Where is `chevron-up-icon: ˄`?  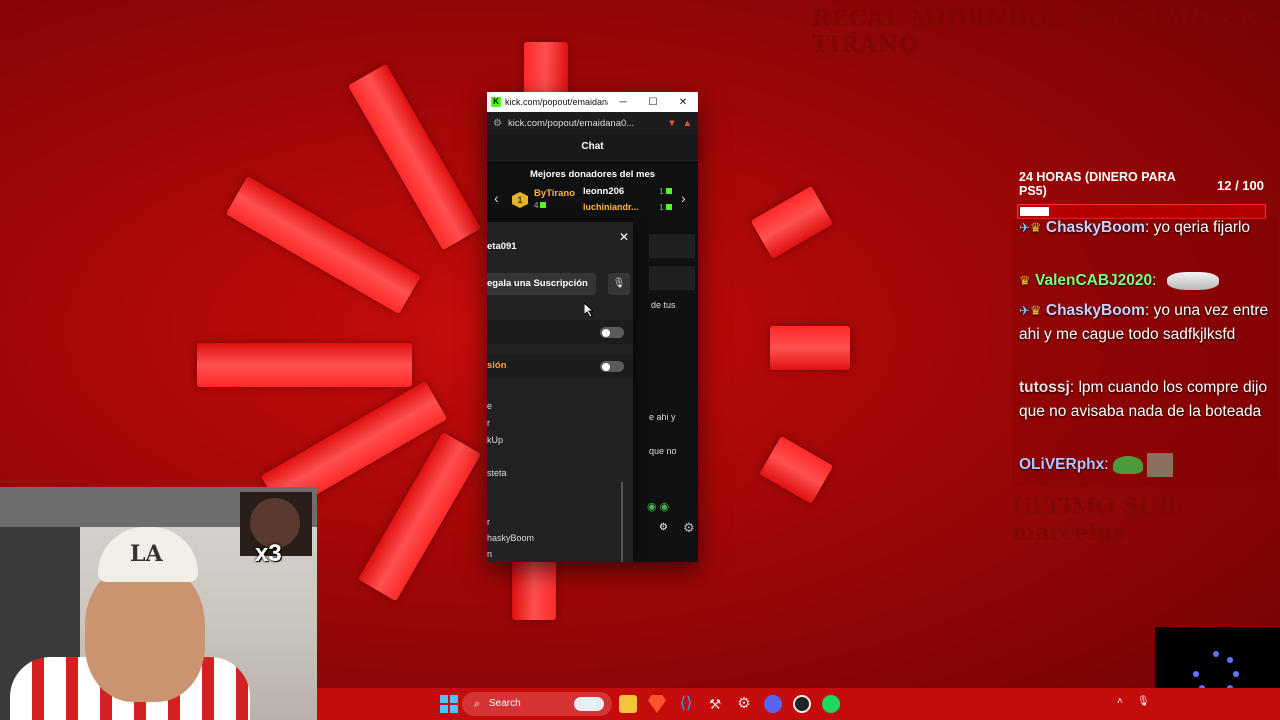 chevron-up-icon: ˄ is located at coordinates (1120, 701).